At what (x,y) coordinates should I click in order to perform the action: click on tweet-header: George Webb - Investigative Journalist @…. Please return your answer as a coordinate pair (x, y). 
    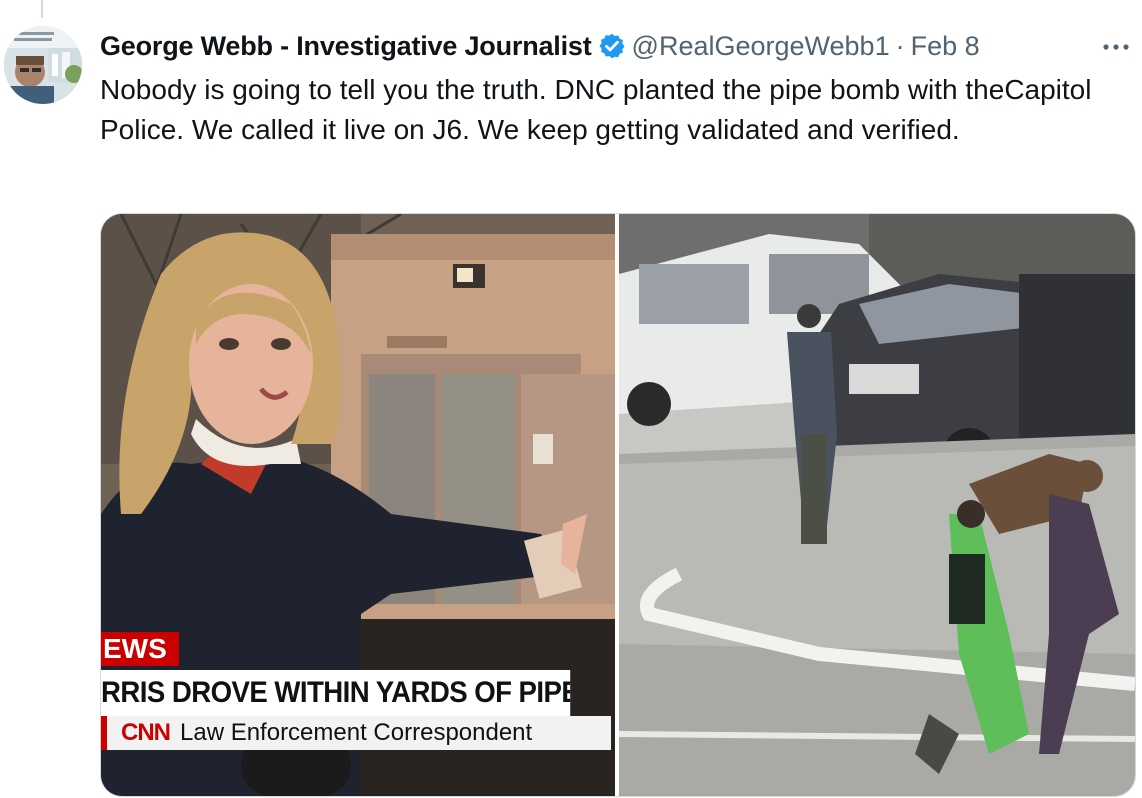
    Looking at the image, I should click on (540, 46).